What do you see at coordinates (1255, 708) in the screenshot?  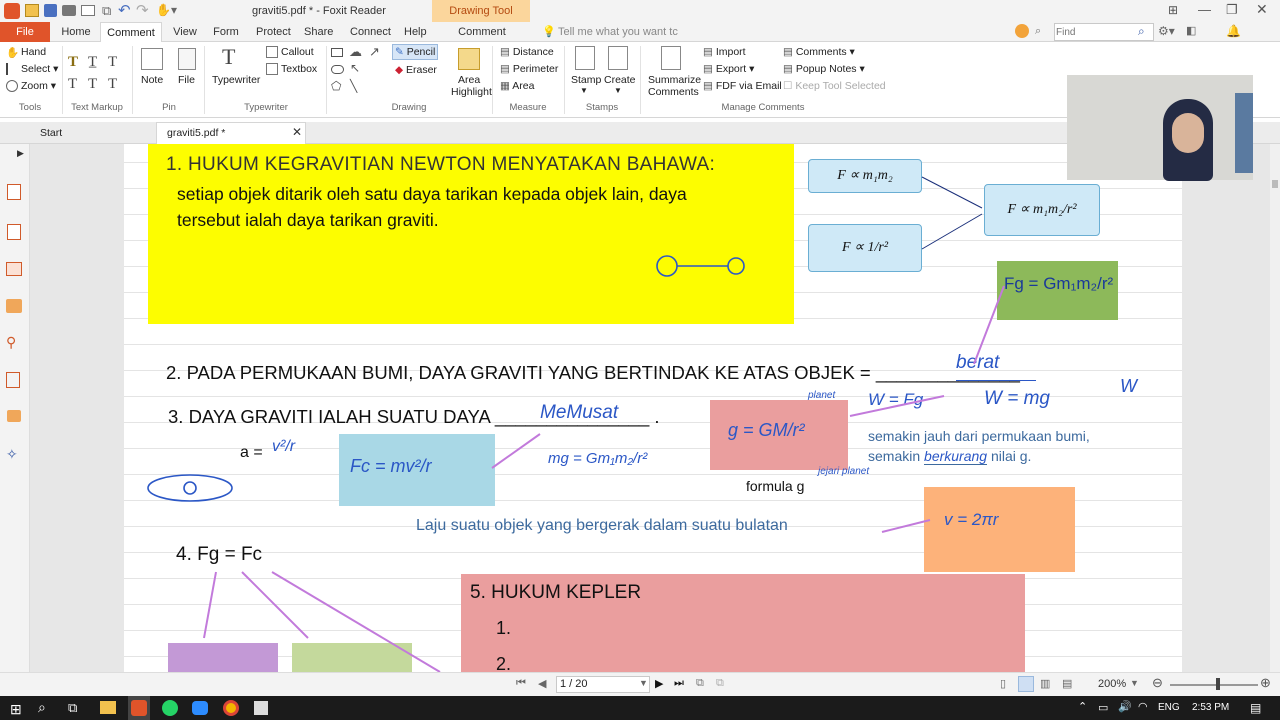 I see `notification-icon: ▤` at bounding box center [1255, 708].